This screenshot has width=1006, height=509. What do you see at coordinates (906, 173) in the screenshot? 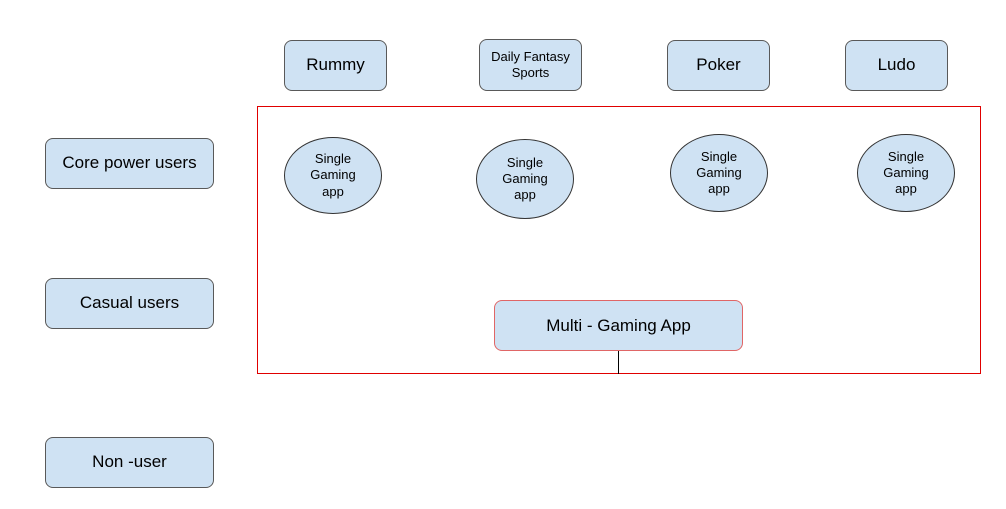
I see `single-app-ludo: Single Gaming app` at bounding box center [906, 173].